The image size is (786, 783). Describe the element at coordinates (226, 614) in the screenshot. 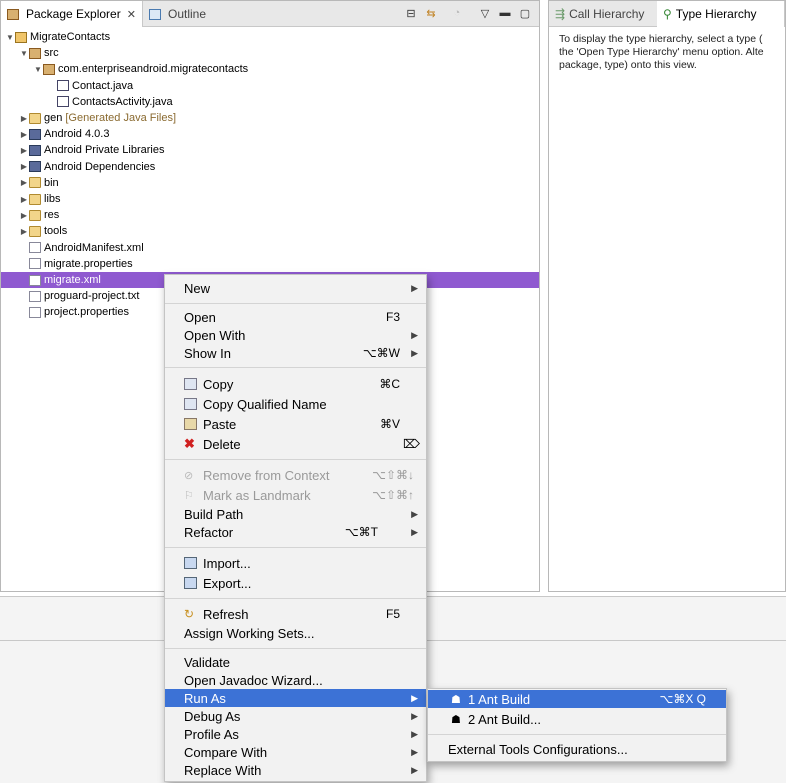

I see `menu-label: Refresh` at that location.